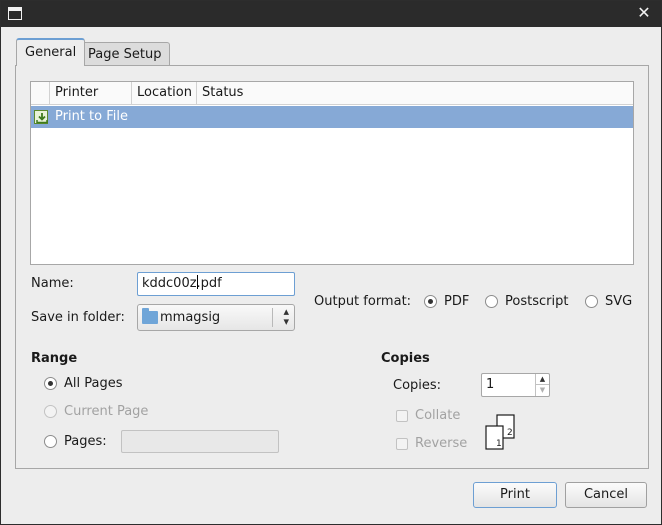 This screenshot has width=662, height=525. Describe the element at coordinates (363, 301) in the screenshot. I see `output-format-label: Output format:` at that location.